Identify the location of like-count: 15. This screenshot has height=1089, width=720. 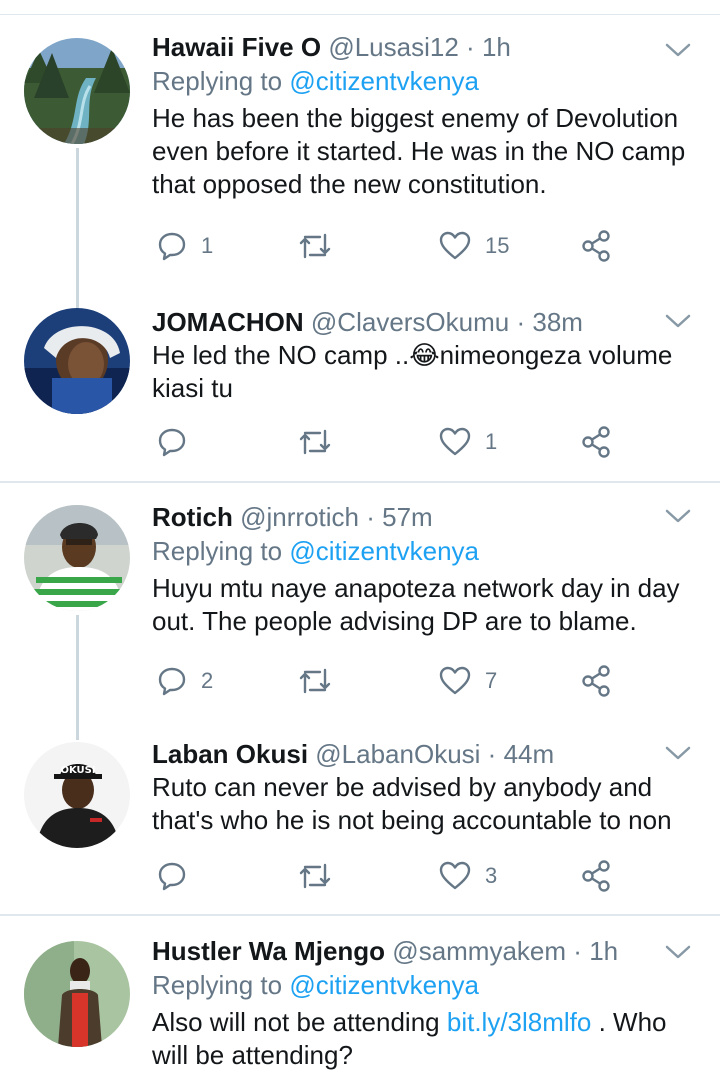
(497, 245).